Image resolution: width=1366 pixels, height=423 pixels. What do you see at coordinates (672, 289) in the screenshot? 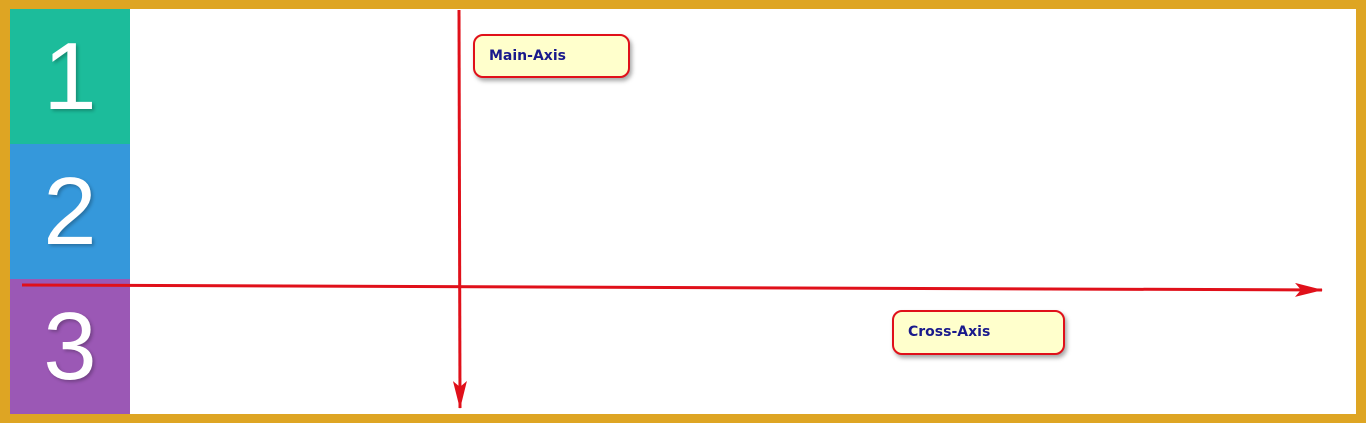
I see `cross-axis-arrow` at bounding box center [672, 289].